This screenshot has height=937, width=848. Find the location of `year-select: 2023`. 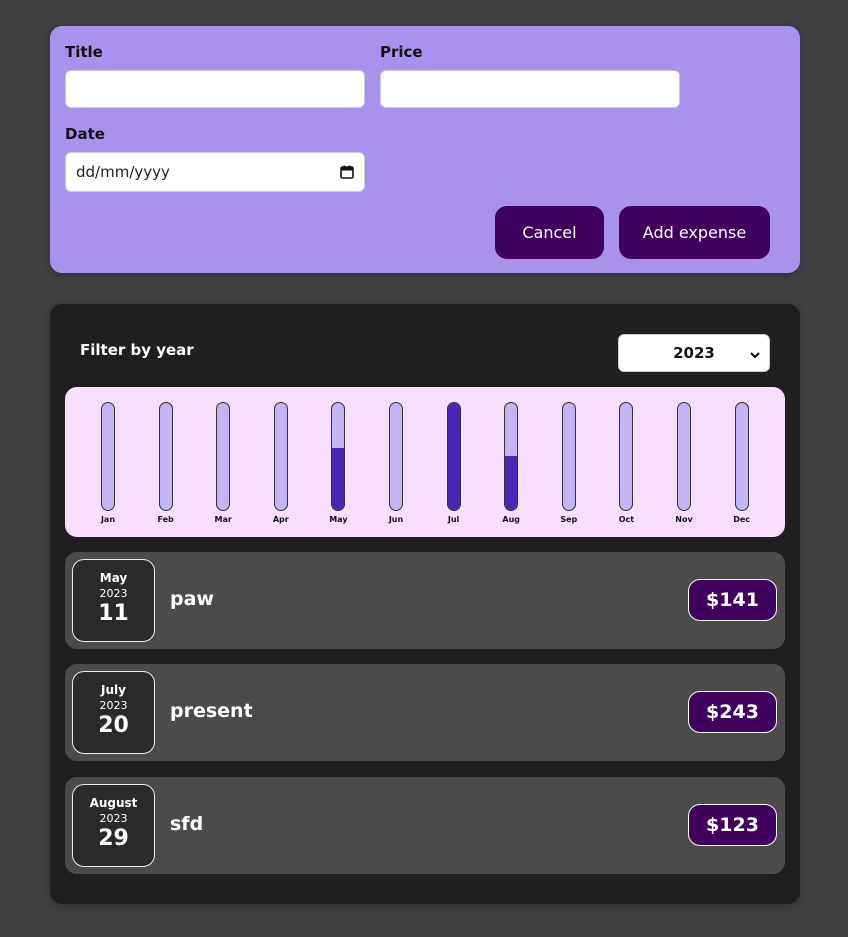

year-select: 2023 is located at coordinates (694, 353).